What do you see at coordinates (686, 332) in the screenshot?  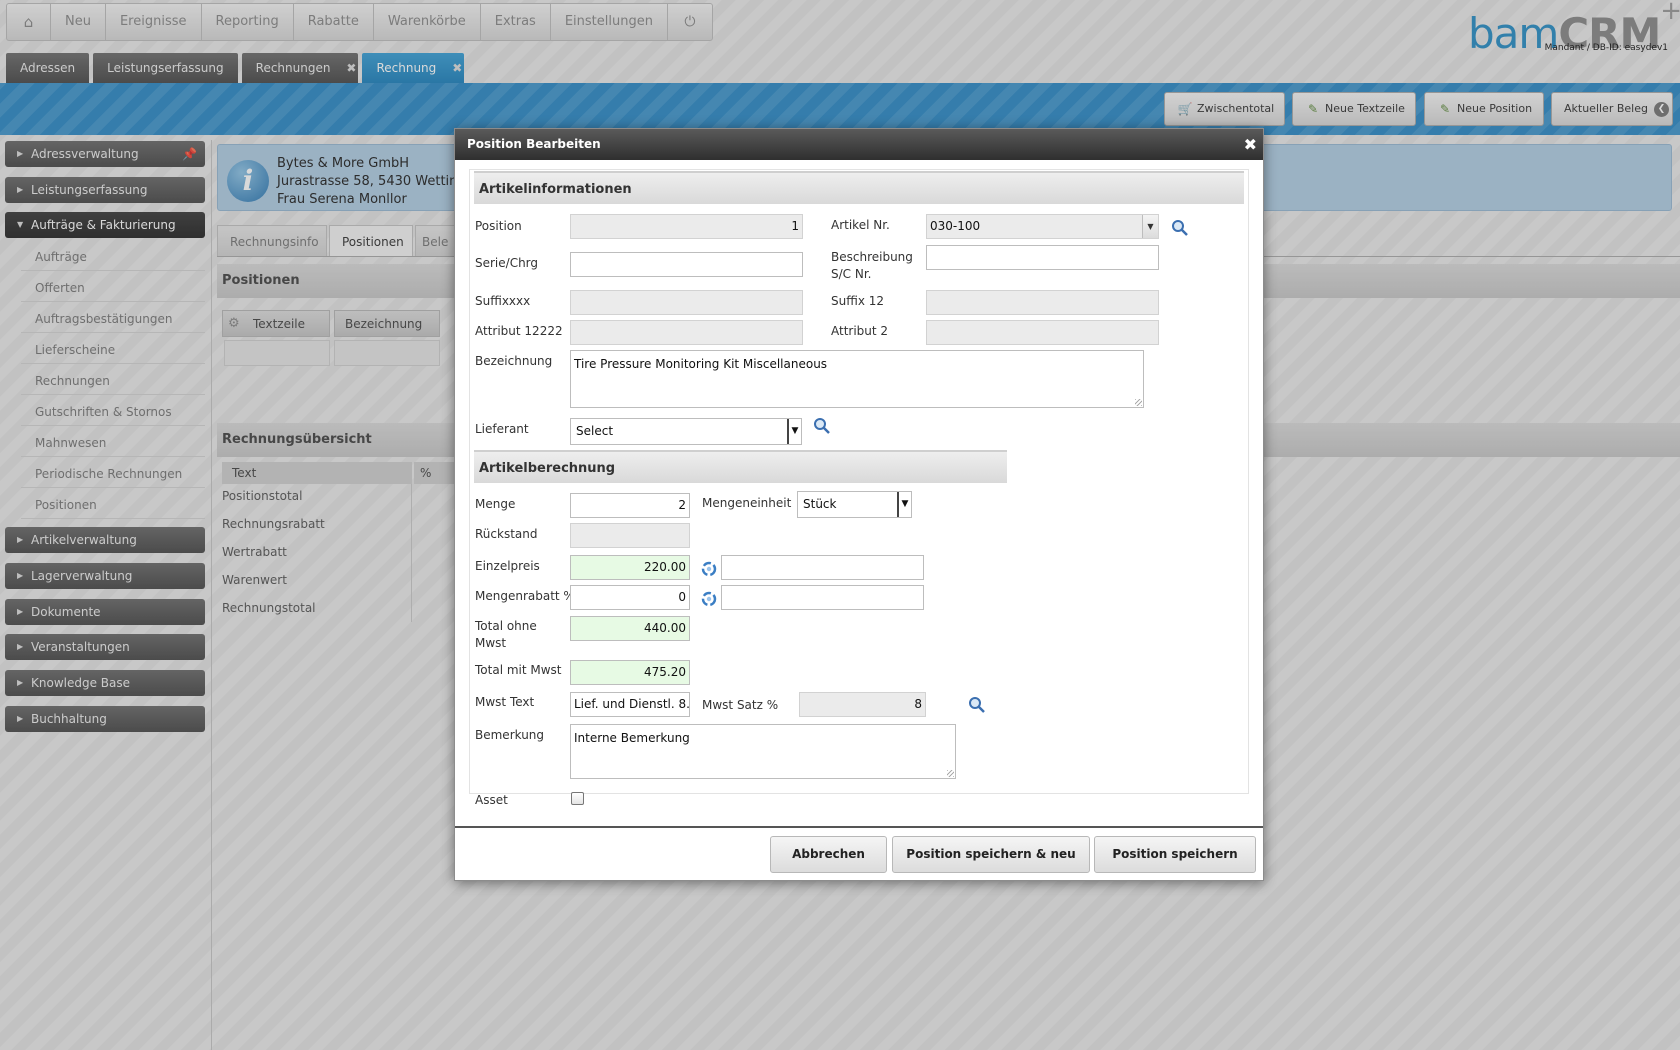 I see `attribut1-field` at bounding box center [686, 332].